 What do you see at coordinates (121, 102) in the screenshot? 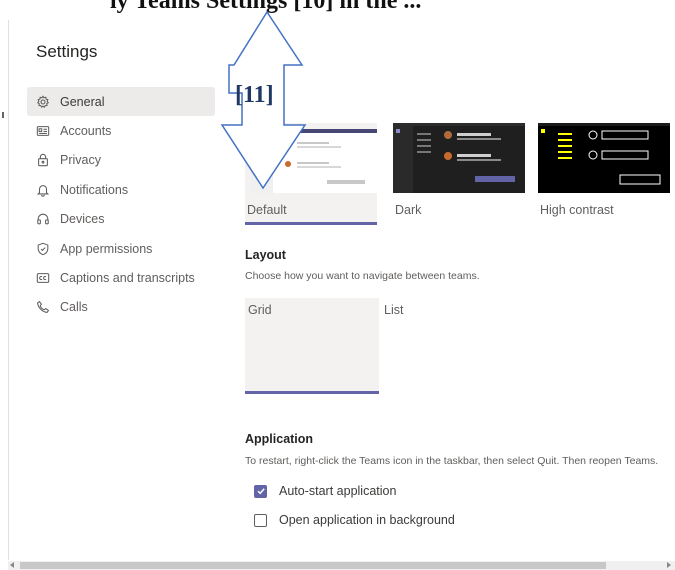
I see `sidebar-item-general: General` at bounding box center [121, 102].